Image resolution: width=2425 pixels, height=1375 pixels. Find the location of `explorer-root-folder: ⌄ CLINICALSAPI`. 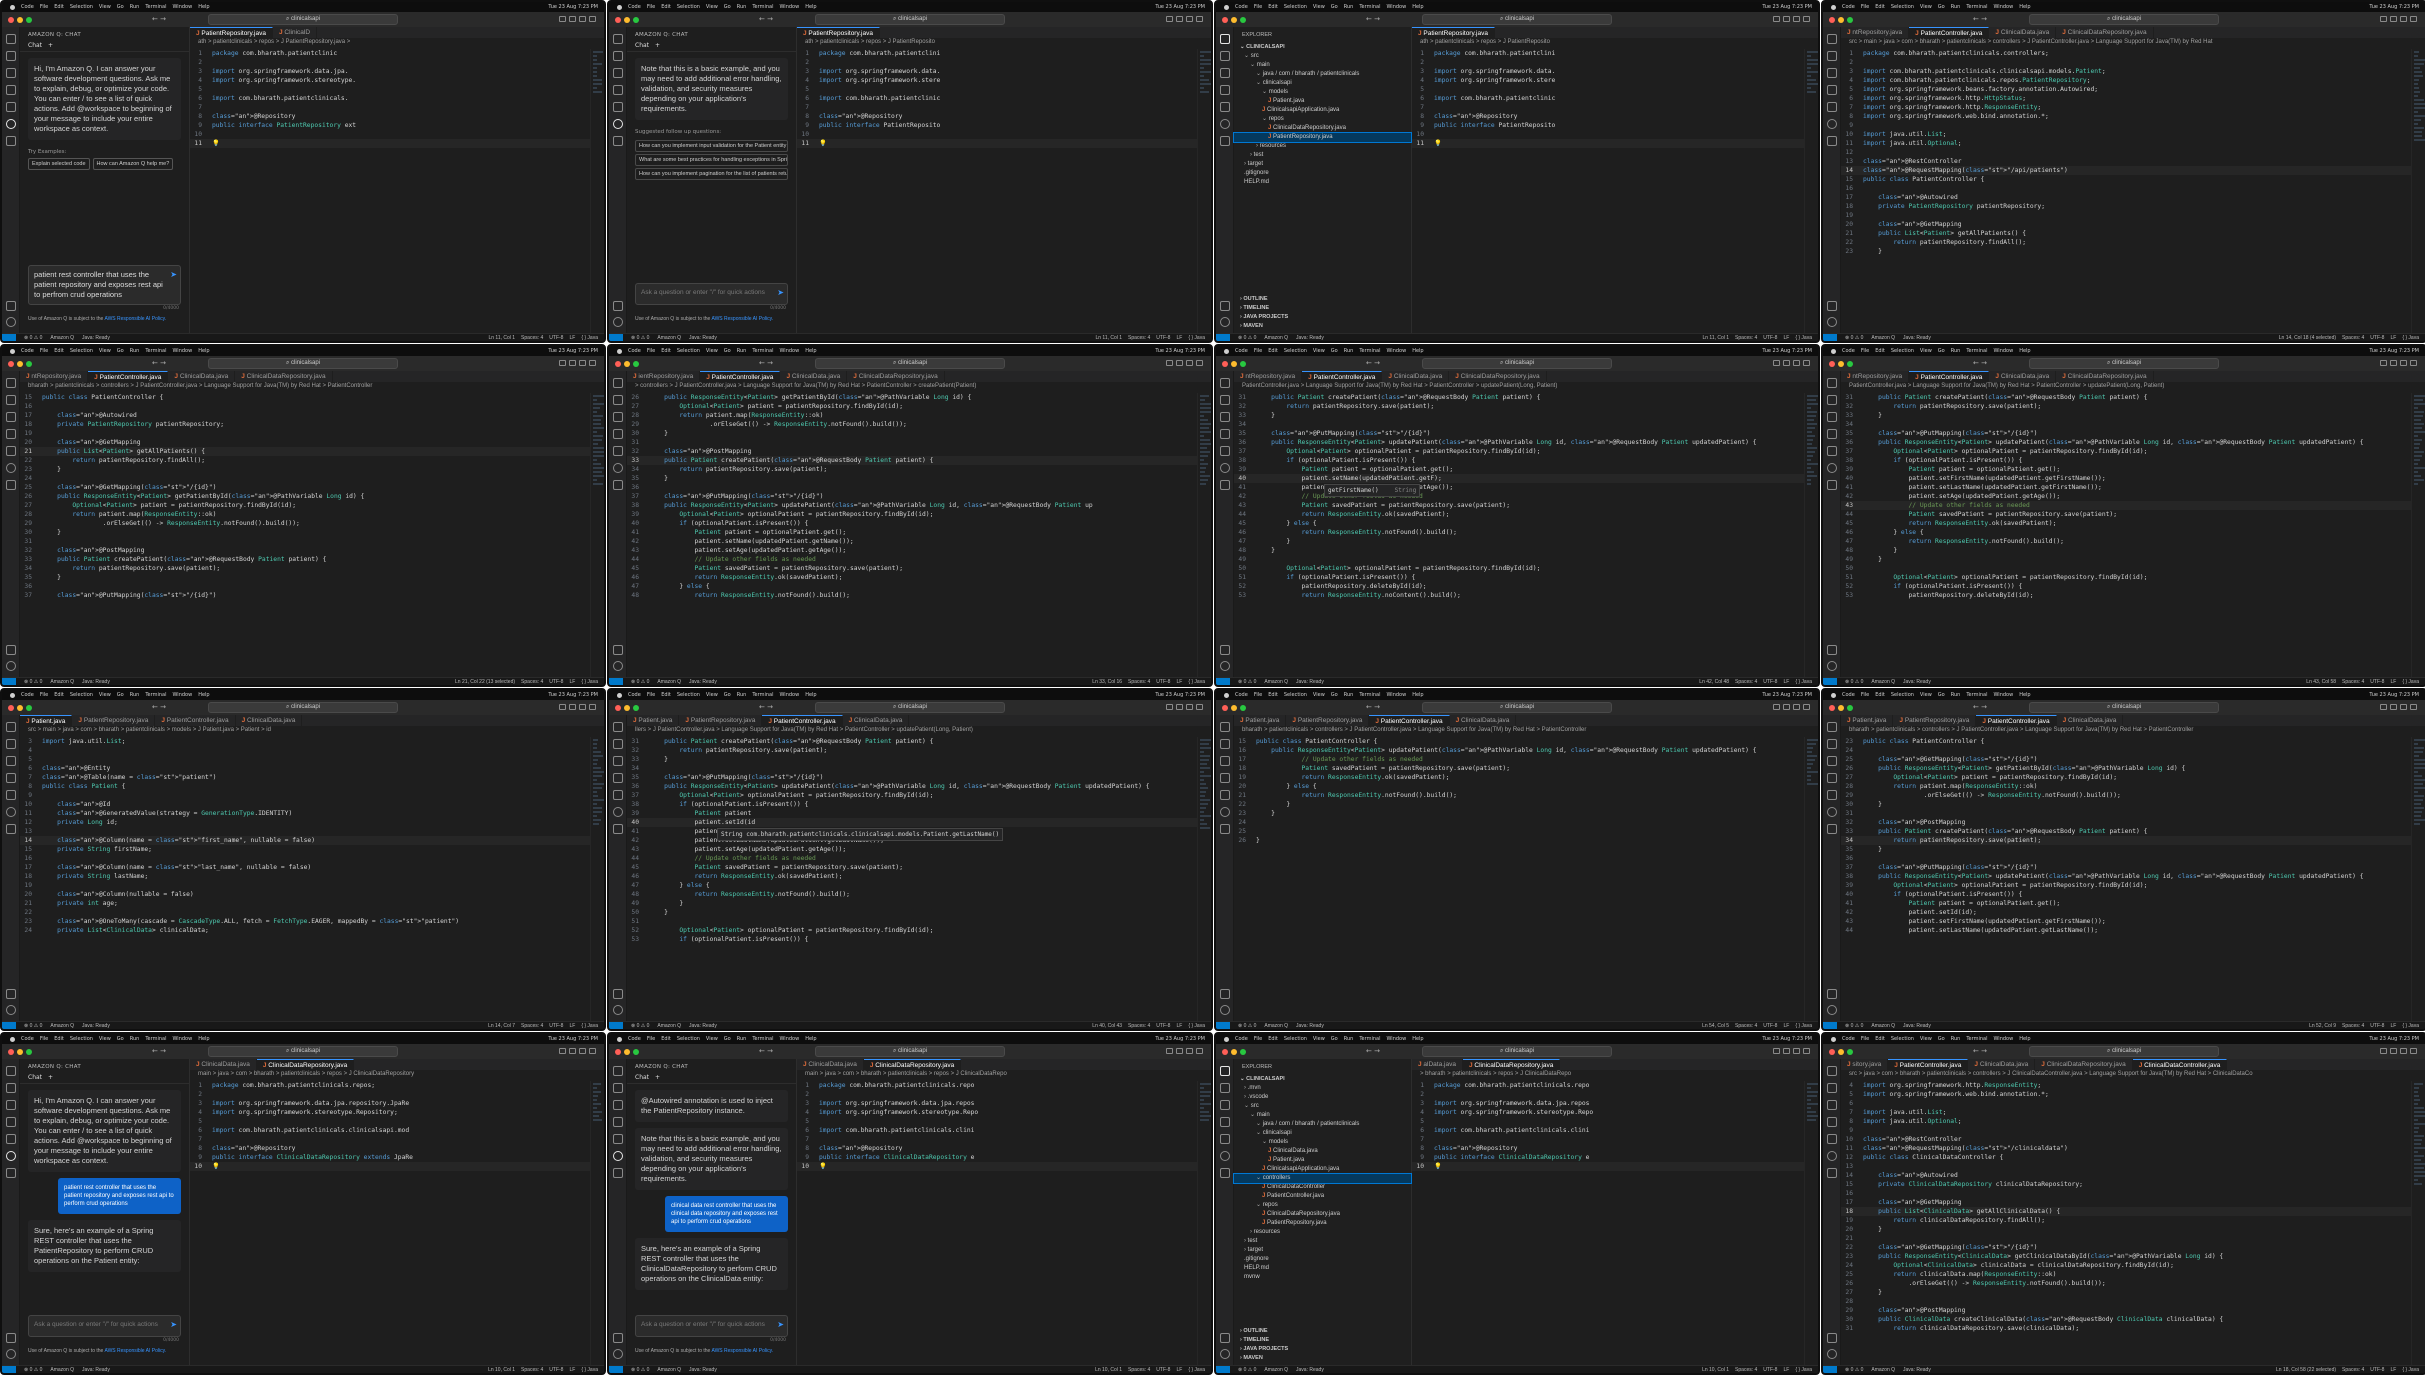

explorer-root-folder: ⌄ CLINICALSAPI is located at coordinates (1322, 47).